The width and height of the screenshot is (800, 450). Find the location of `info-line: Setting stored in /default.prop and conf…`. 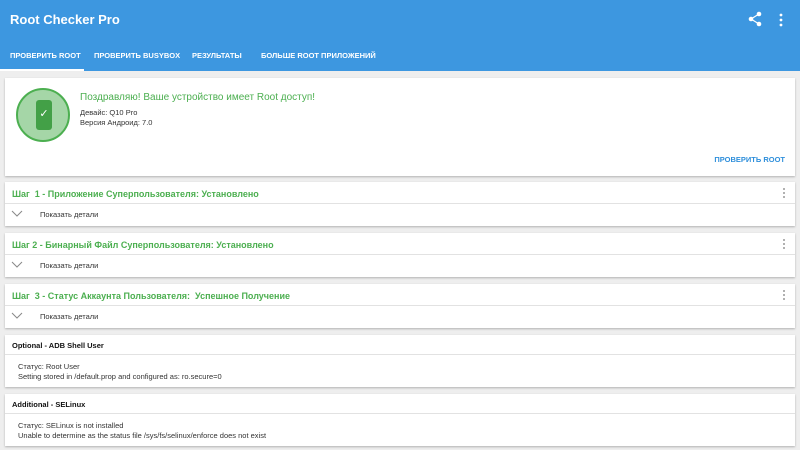

info-line: Setting stored in /default.prop and conf… is located at coordinates (120, 376).